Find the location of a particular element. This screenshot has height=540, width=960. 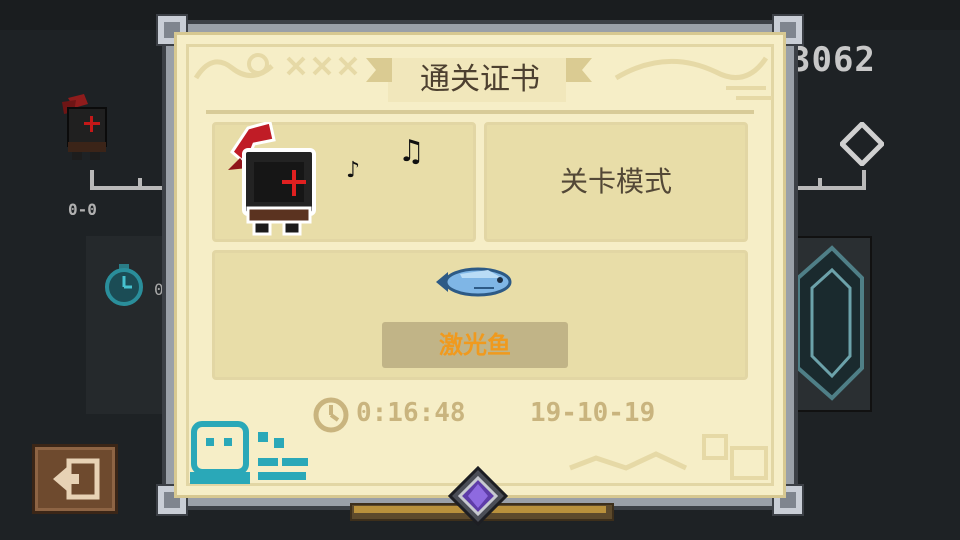

ornament-top-right-icon is located at coordinates (693, 78).